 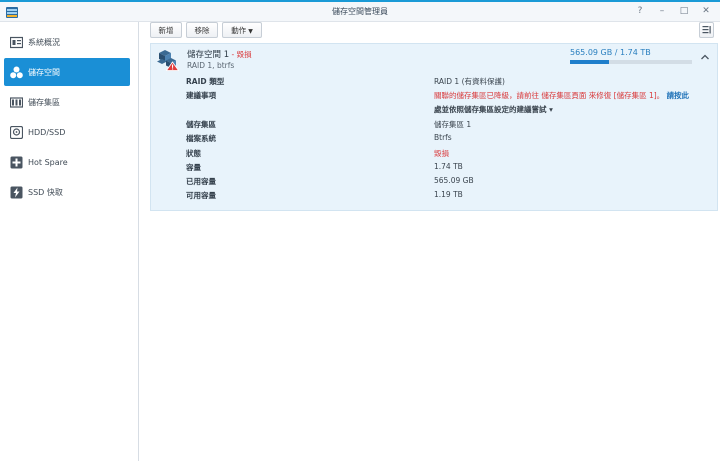 I want to click on detail-label: 建議事項, so click(x=201, y=95).